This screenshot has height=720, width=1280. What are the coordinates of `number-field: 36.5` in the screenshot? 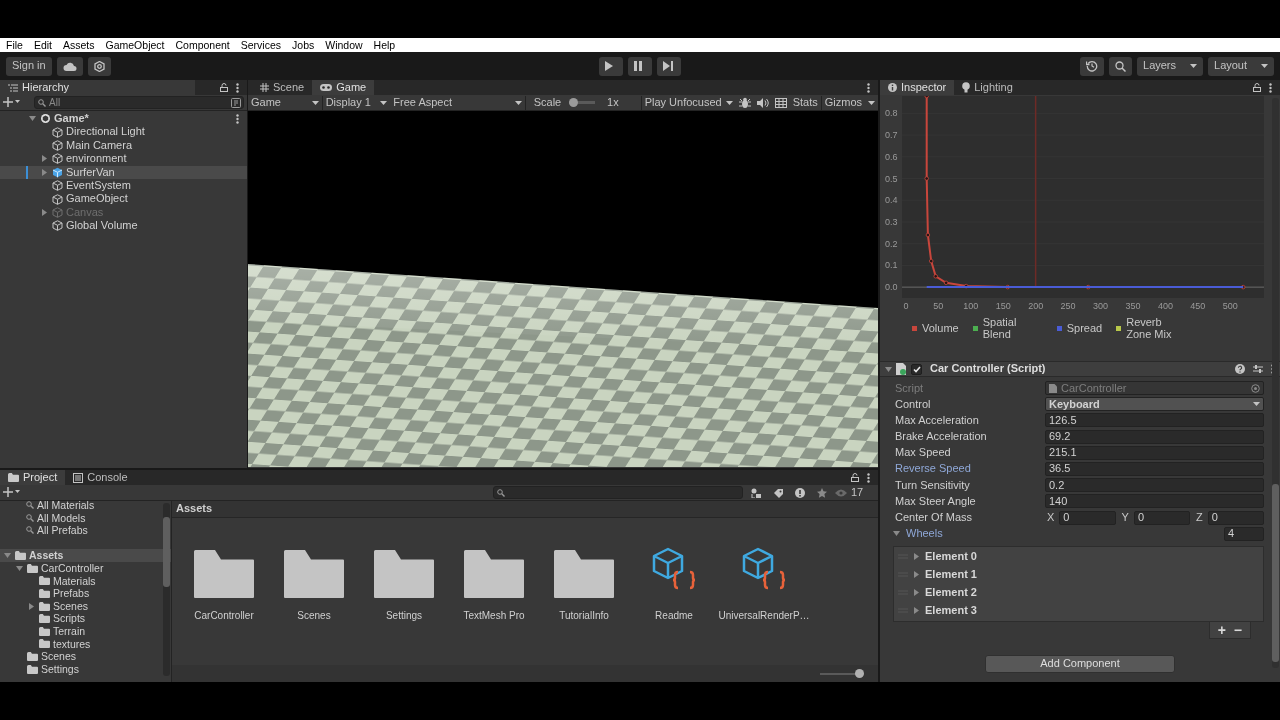 It's located at (1154, 469).